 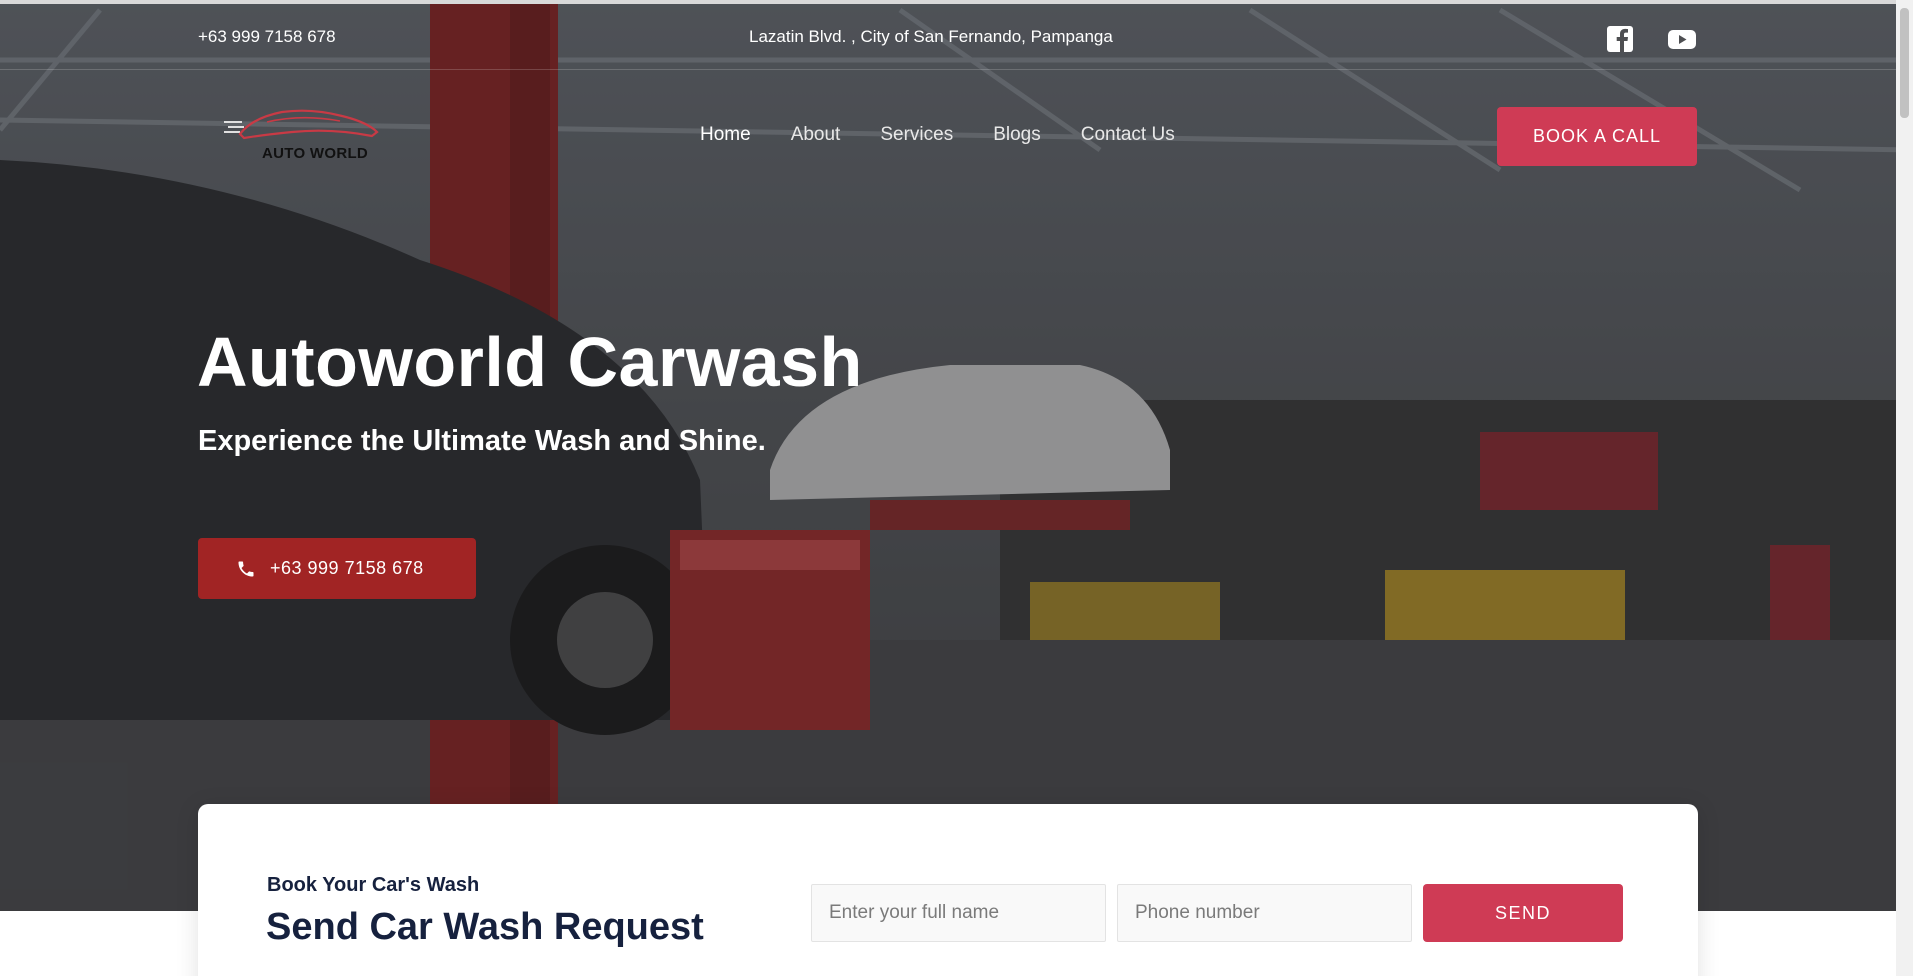 What do you see at coordinates (916, 135) in the screenshot?
I see `nav-item-services: Services` at bounding box center [916, 135].